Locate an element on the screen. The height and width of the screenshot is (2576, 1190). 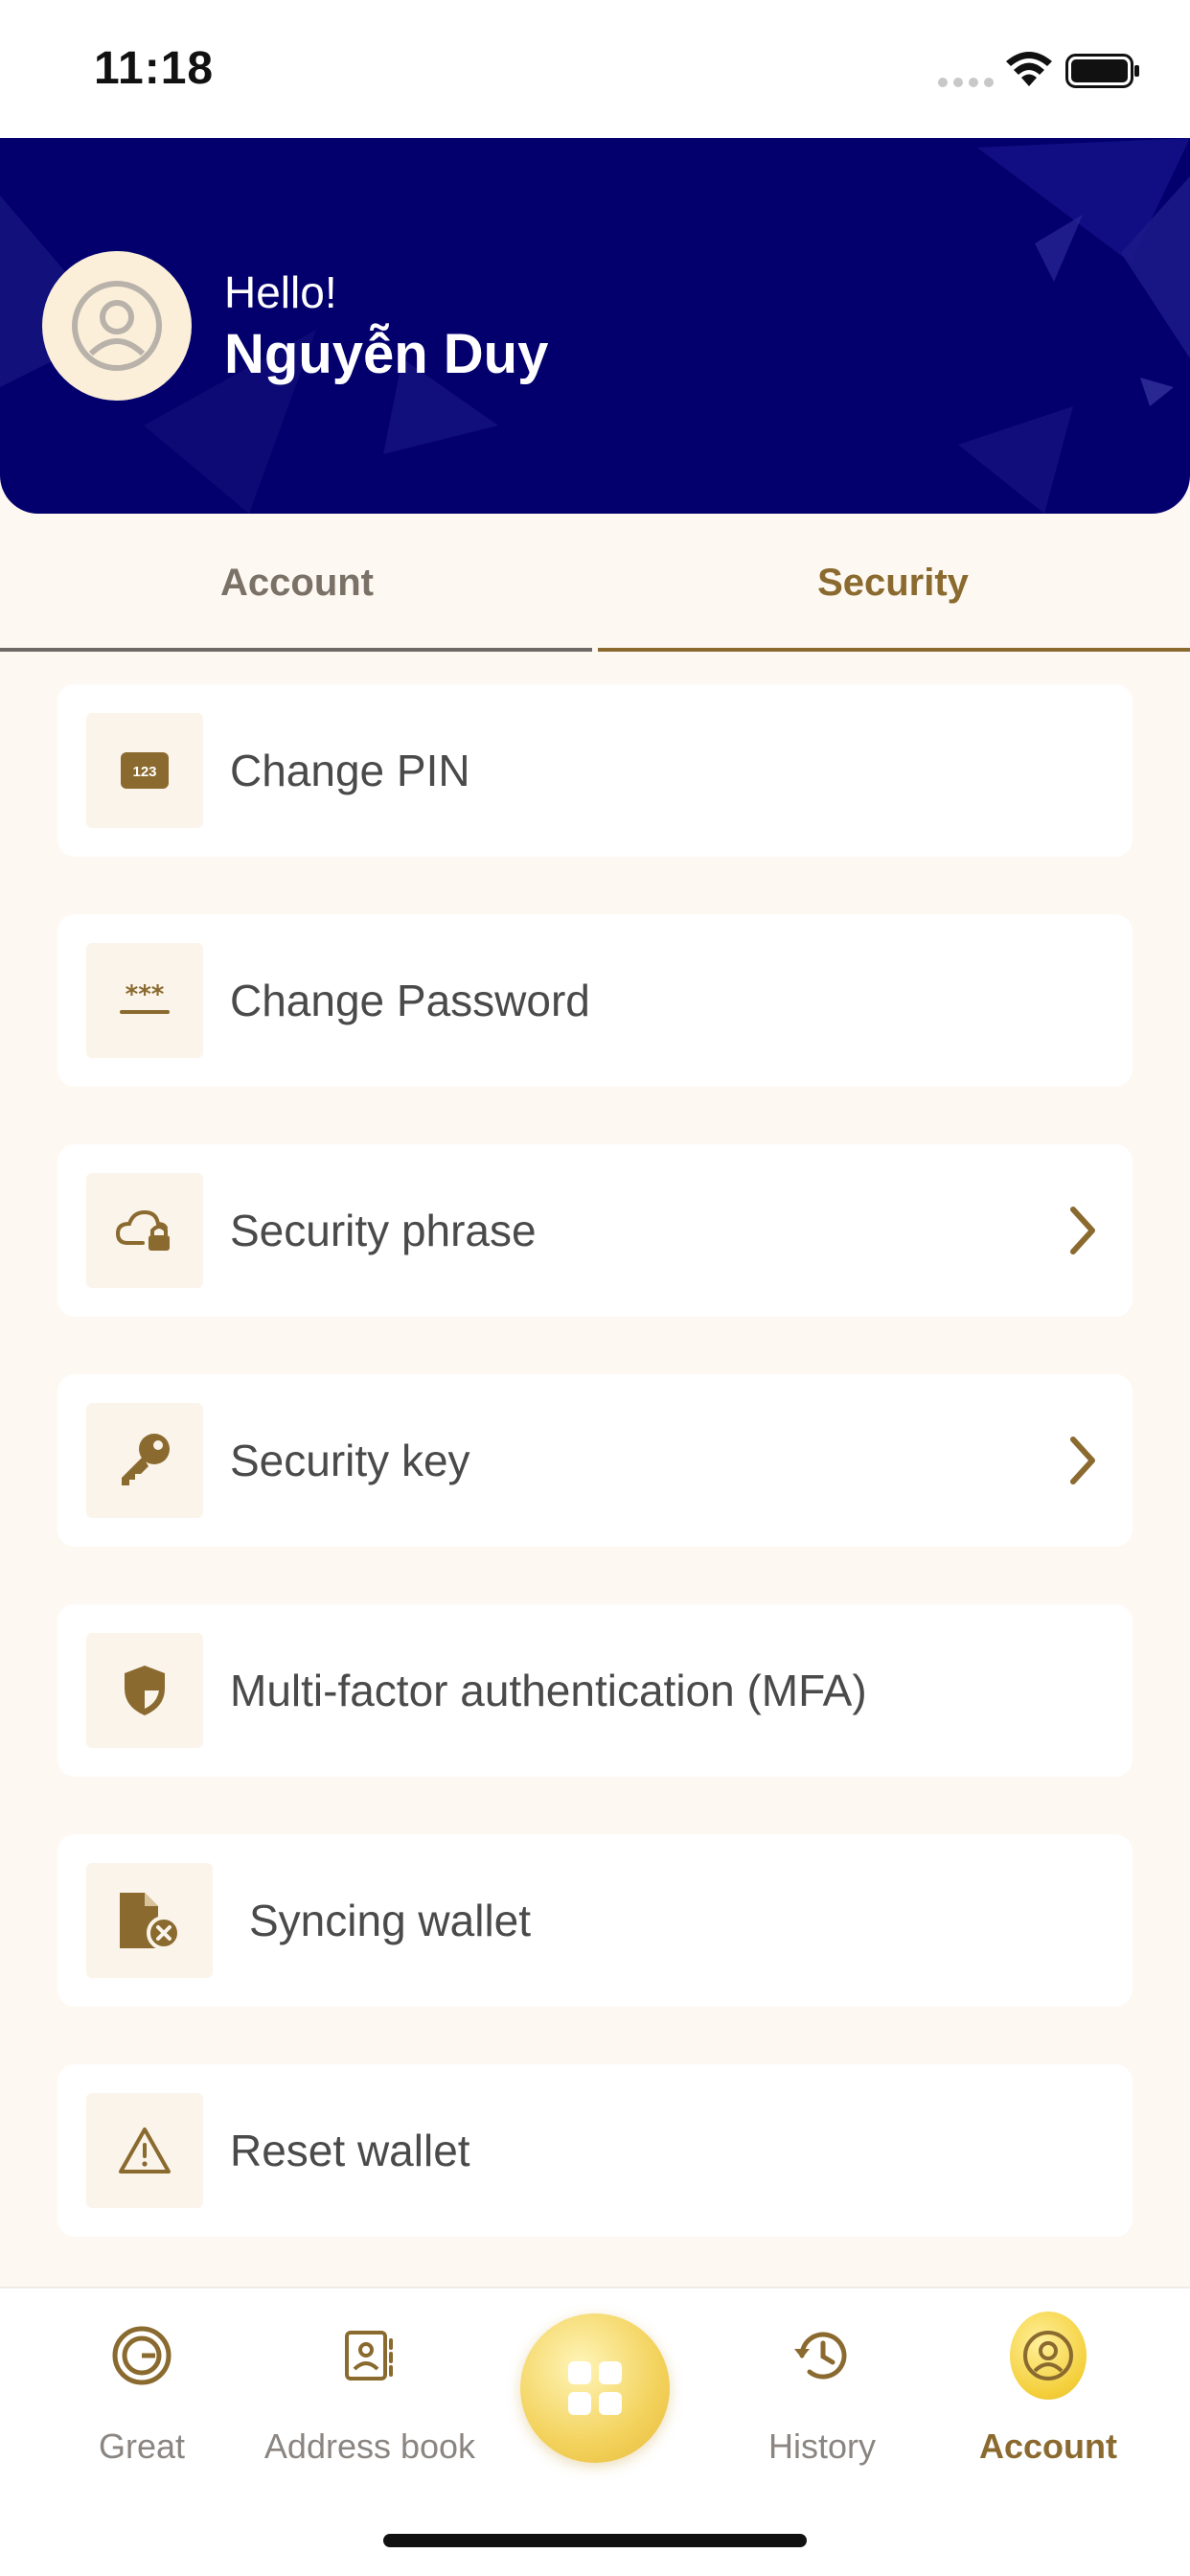
user-name: Nguyễn Duy is located at coordinates (387, 354).